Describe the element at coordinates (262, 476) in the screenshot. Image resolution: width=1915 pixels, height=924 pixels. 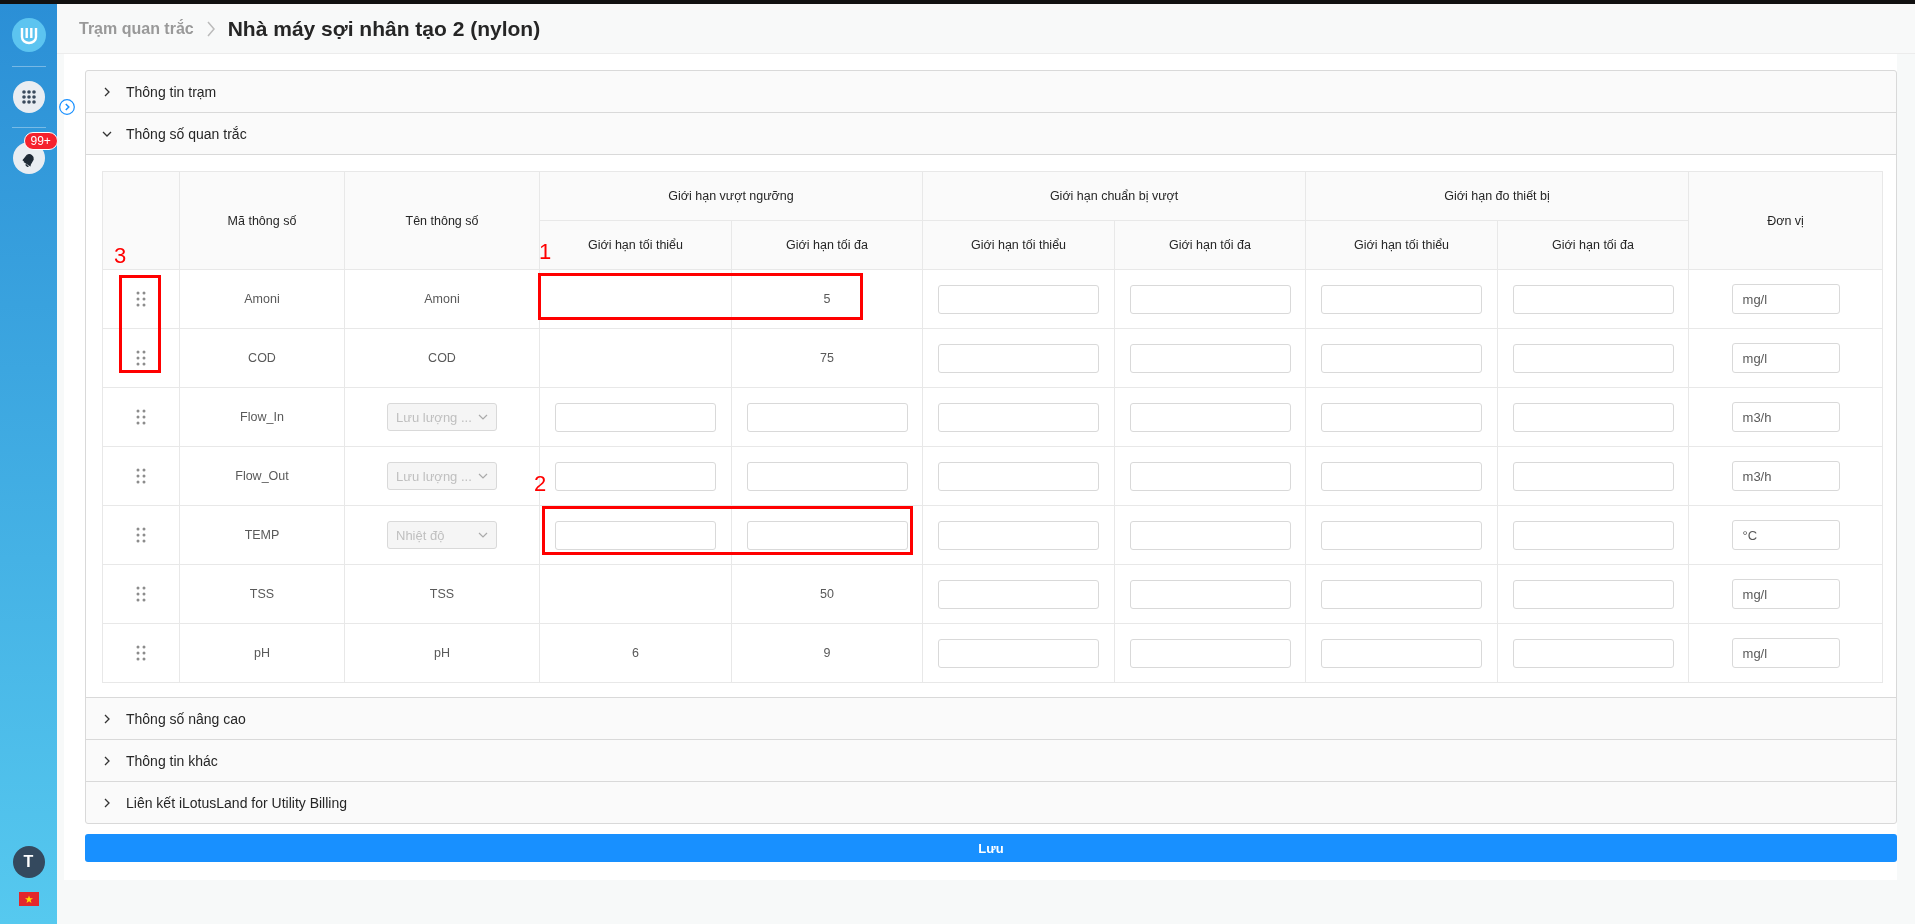
I see `table-cell: Flow_Out` at that location.